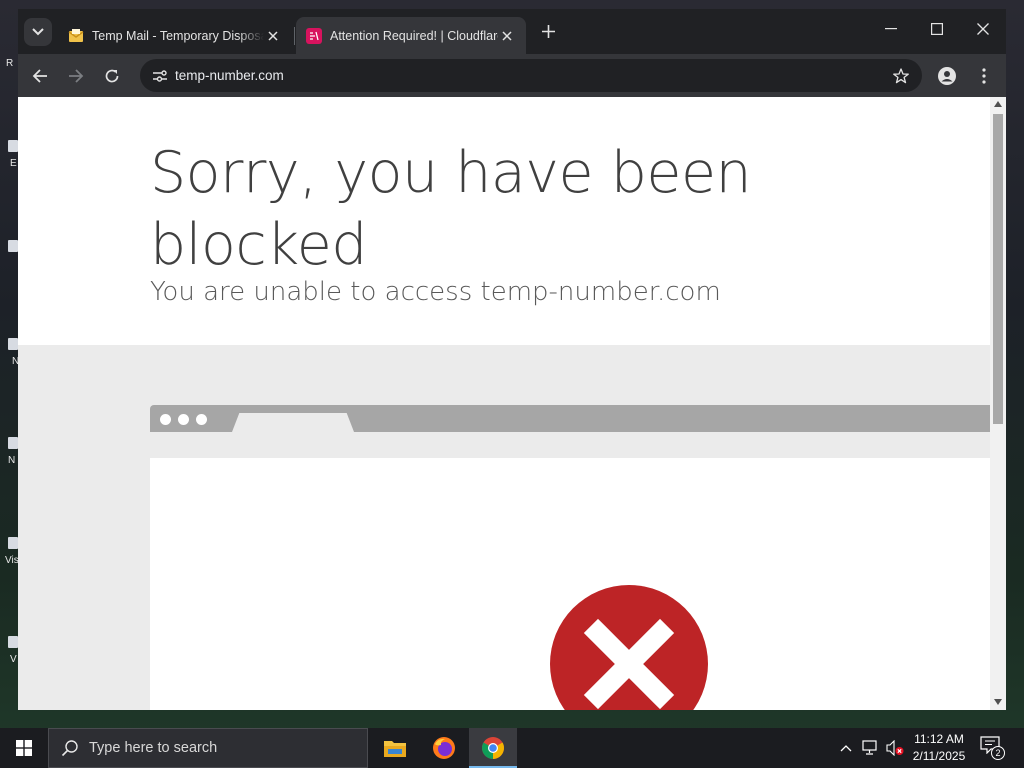  What do you see at coordinates (178, 35) in the screenshot?
I see `tab-title: Temp Mail - Temporary Disposable Email` at bounding box center [178, 35].